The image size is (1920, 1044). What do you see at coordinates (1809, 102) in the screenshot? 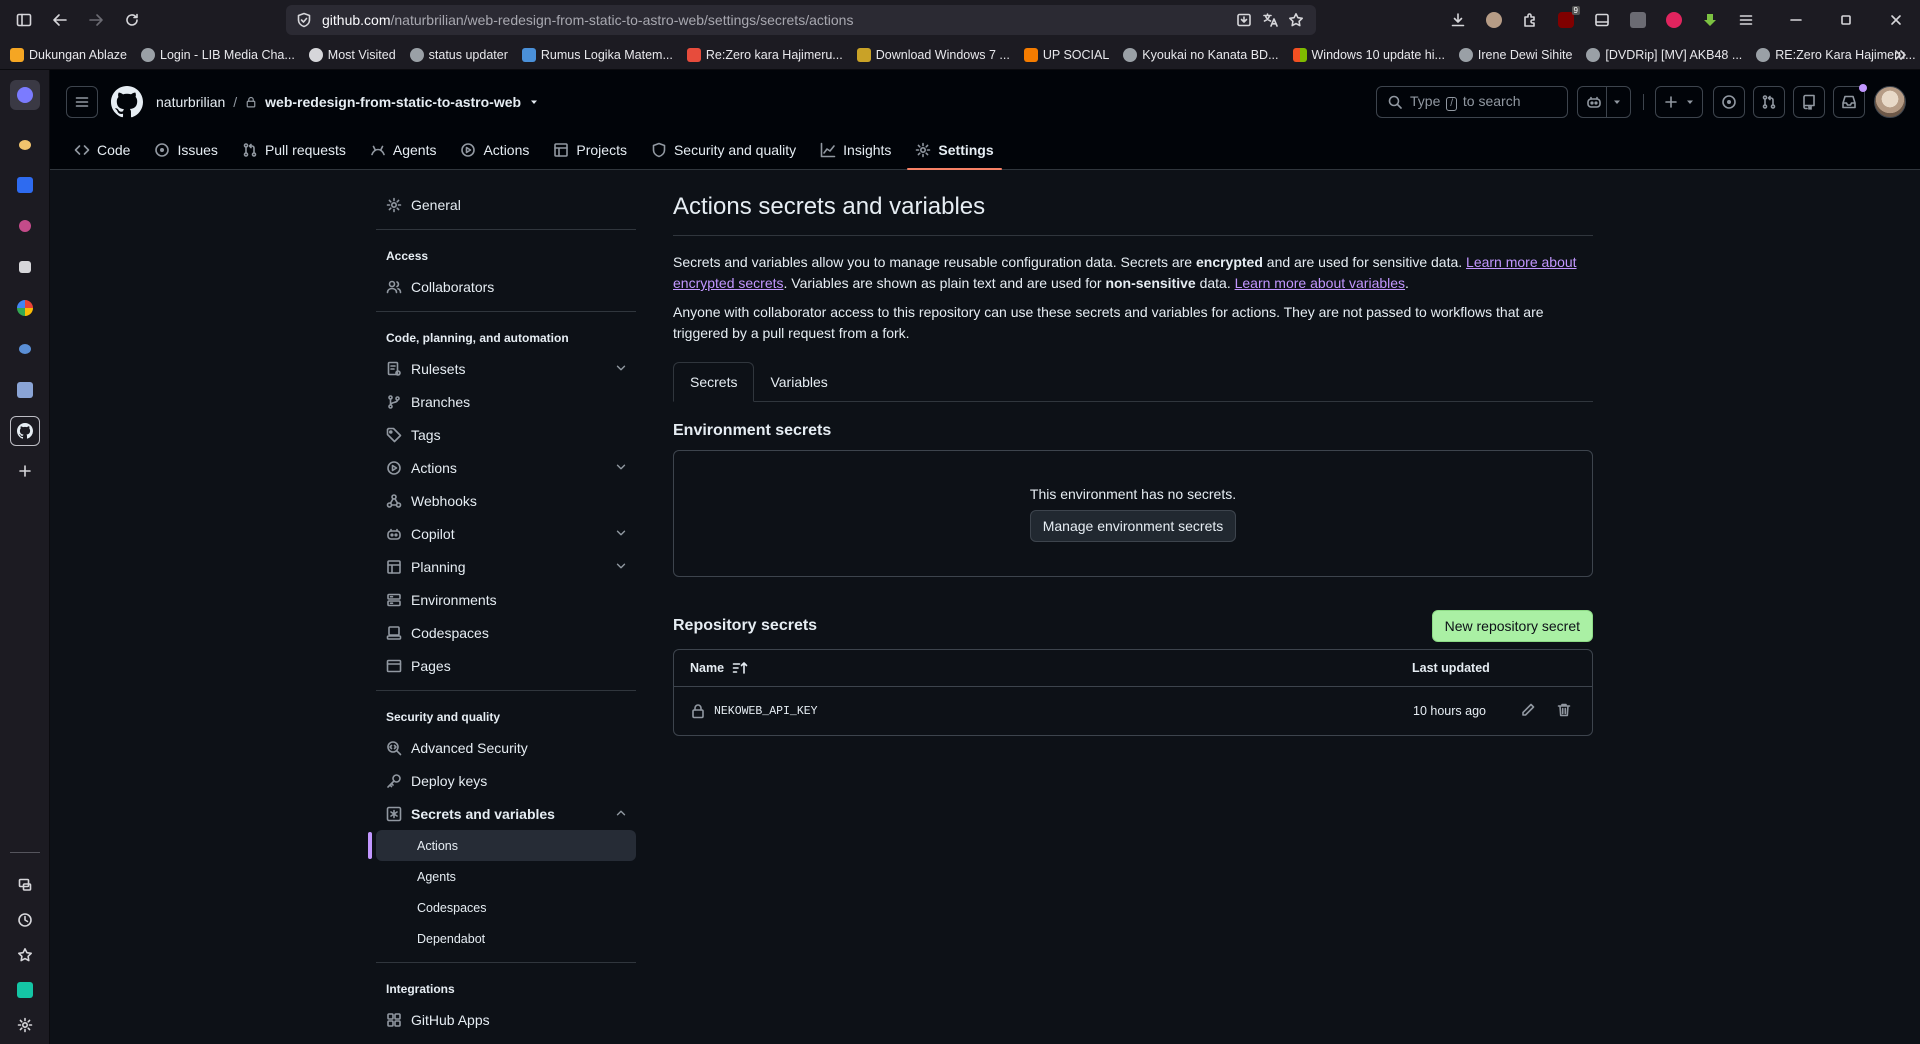
I see `repositories-button` at bounding box center [1809, 102].